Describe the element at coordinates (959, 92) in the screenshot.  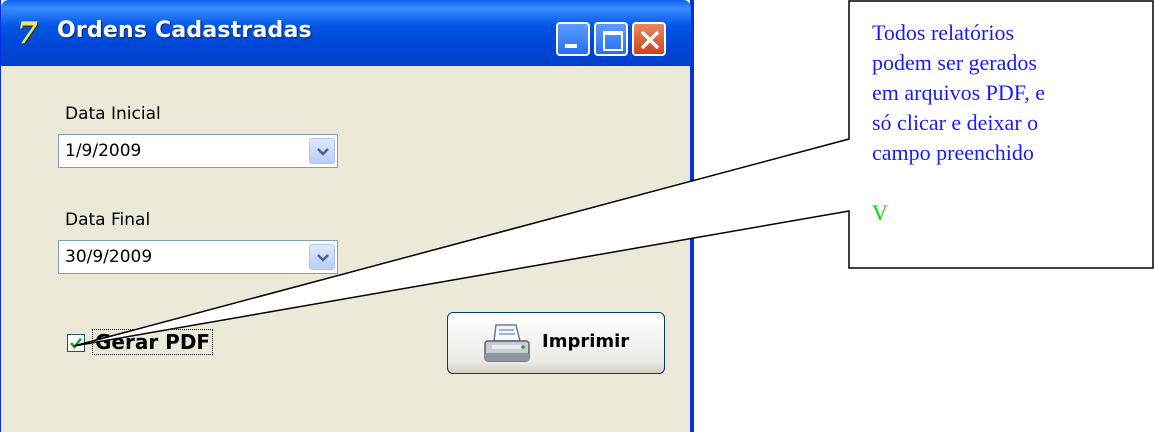
I see `callout-line: em arquivos PDF, e` at that location.